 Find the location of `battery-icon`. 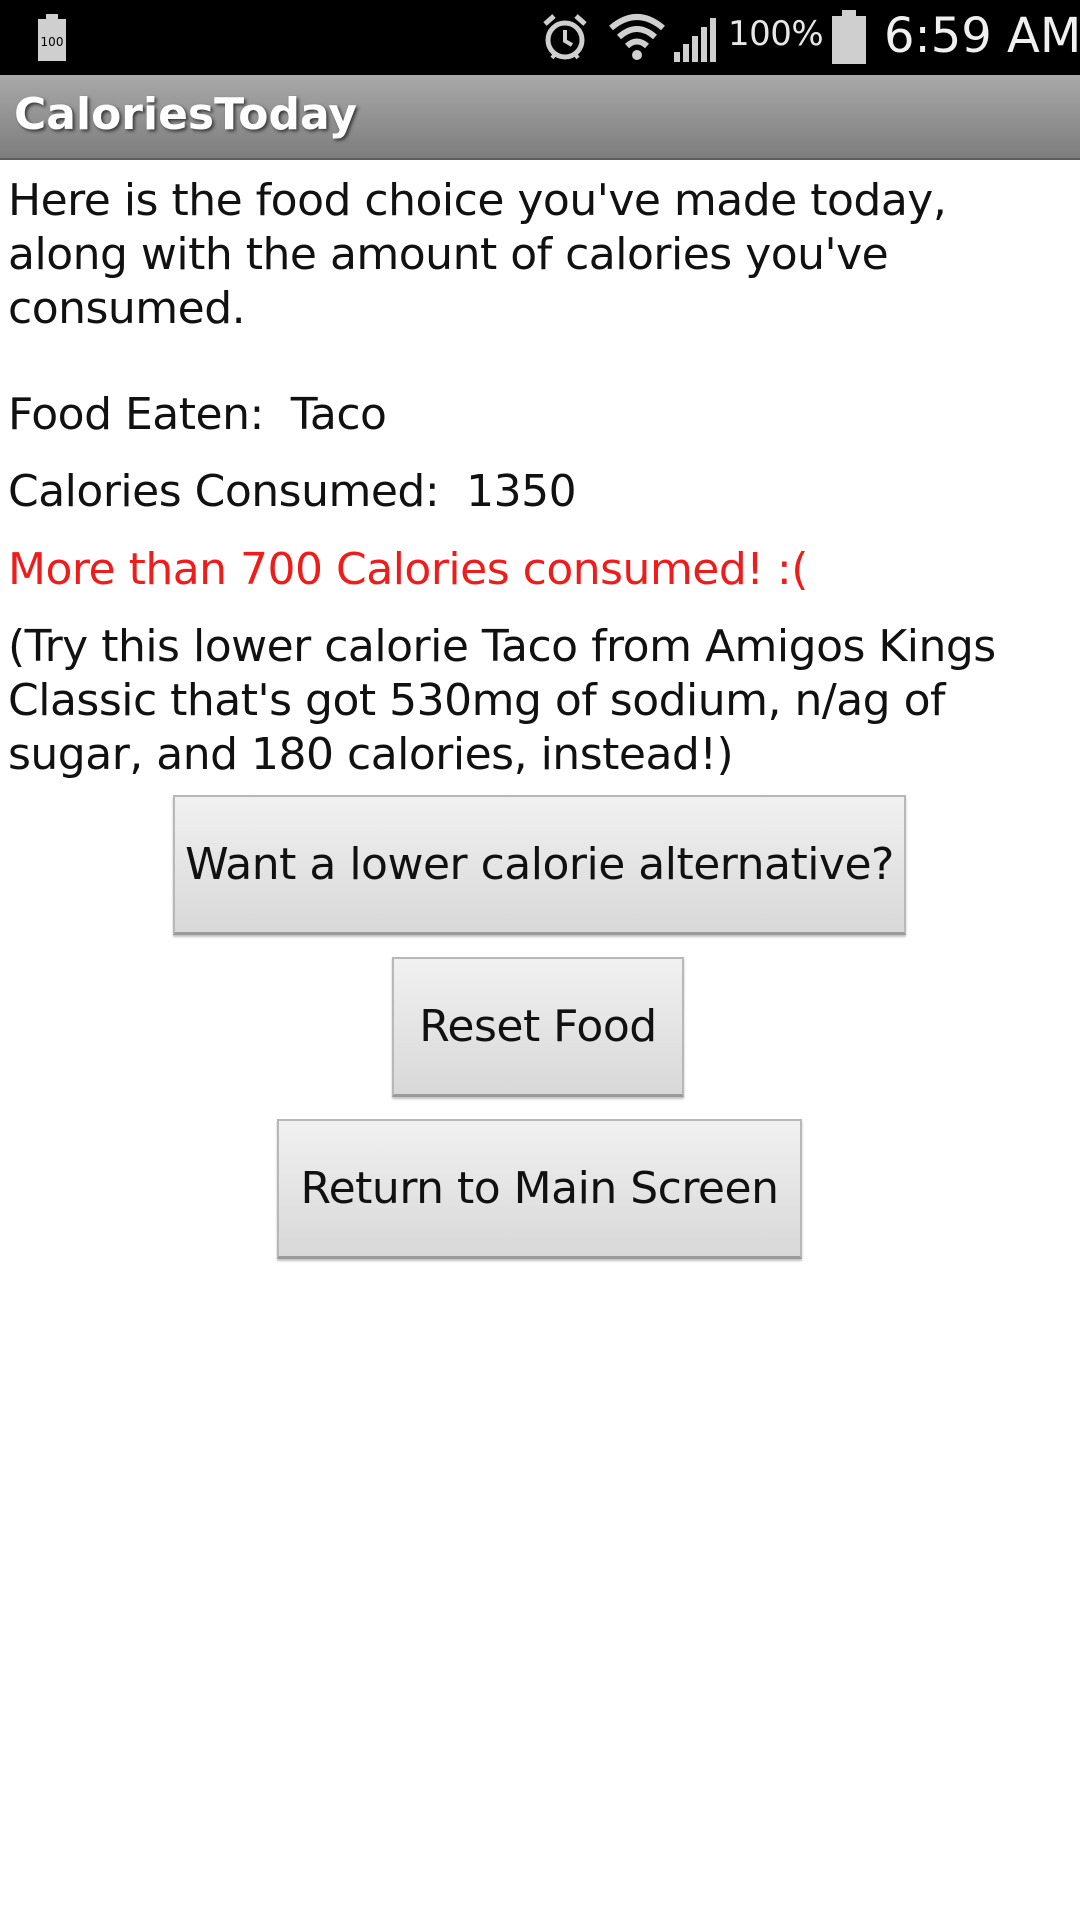

battery-icon is located at coordinates (849, 37).